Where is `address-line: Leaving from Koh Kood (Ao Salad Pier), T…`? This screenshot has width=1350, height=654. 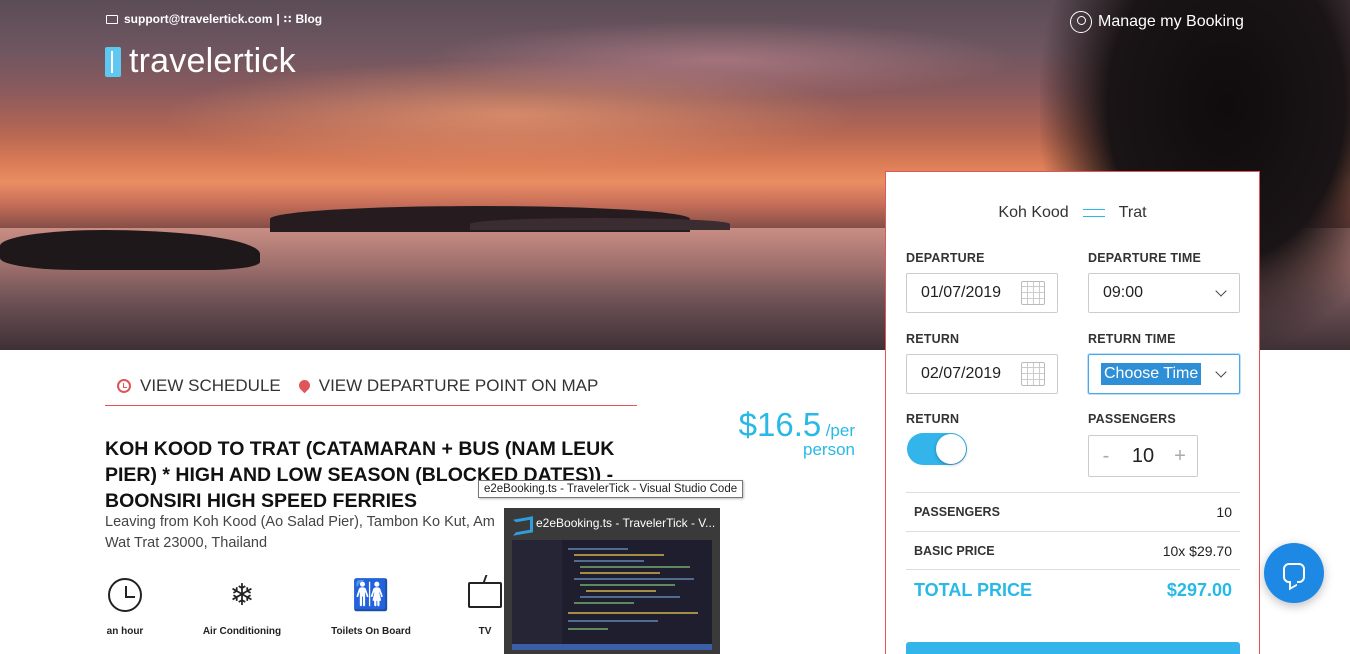 address-line: Leaving from Koh Kood (Ao Salad Pier), T… is located at coordinates (300, 522).